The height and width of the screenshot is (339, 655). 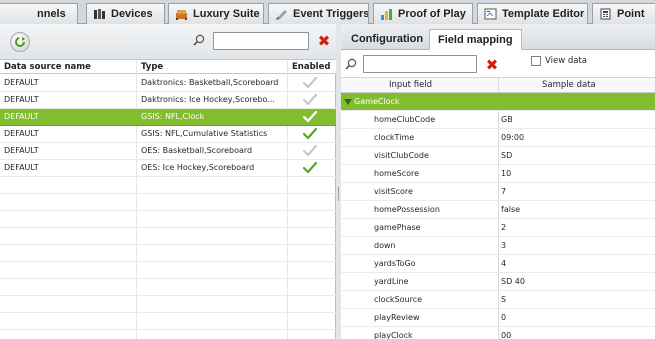 What do you see at coordinates (168, 134) in the screenshot?
I see `table-row: DEFAULT GSIS: NFL,Cumulative Statistics` at bounding box center [168, 134].